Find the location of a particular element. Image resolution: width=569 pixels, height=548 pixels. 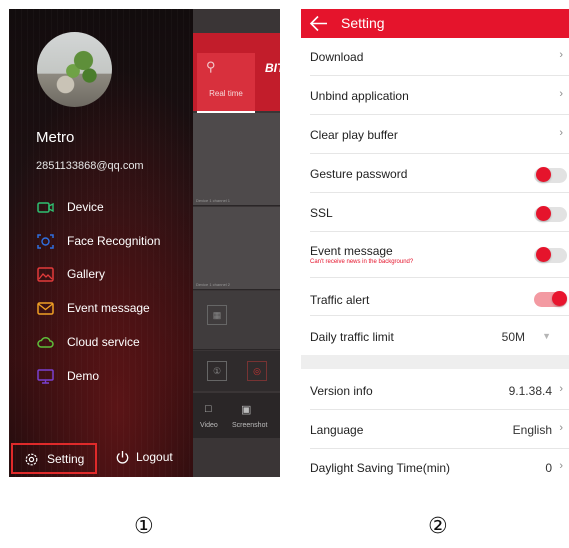

row-label: Event message is located at coordinates (351, 251).